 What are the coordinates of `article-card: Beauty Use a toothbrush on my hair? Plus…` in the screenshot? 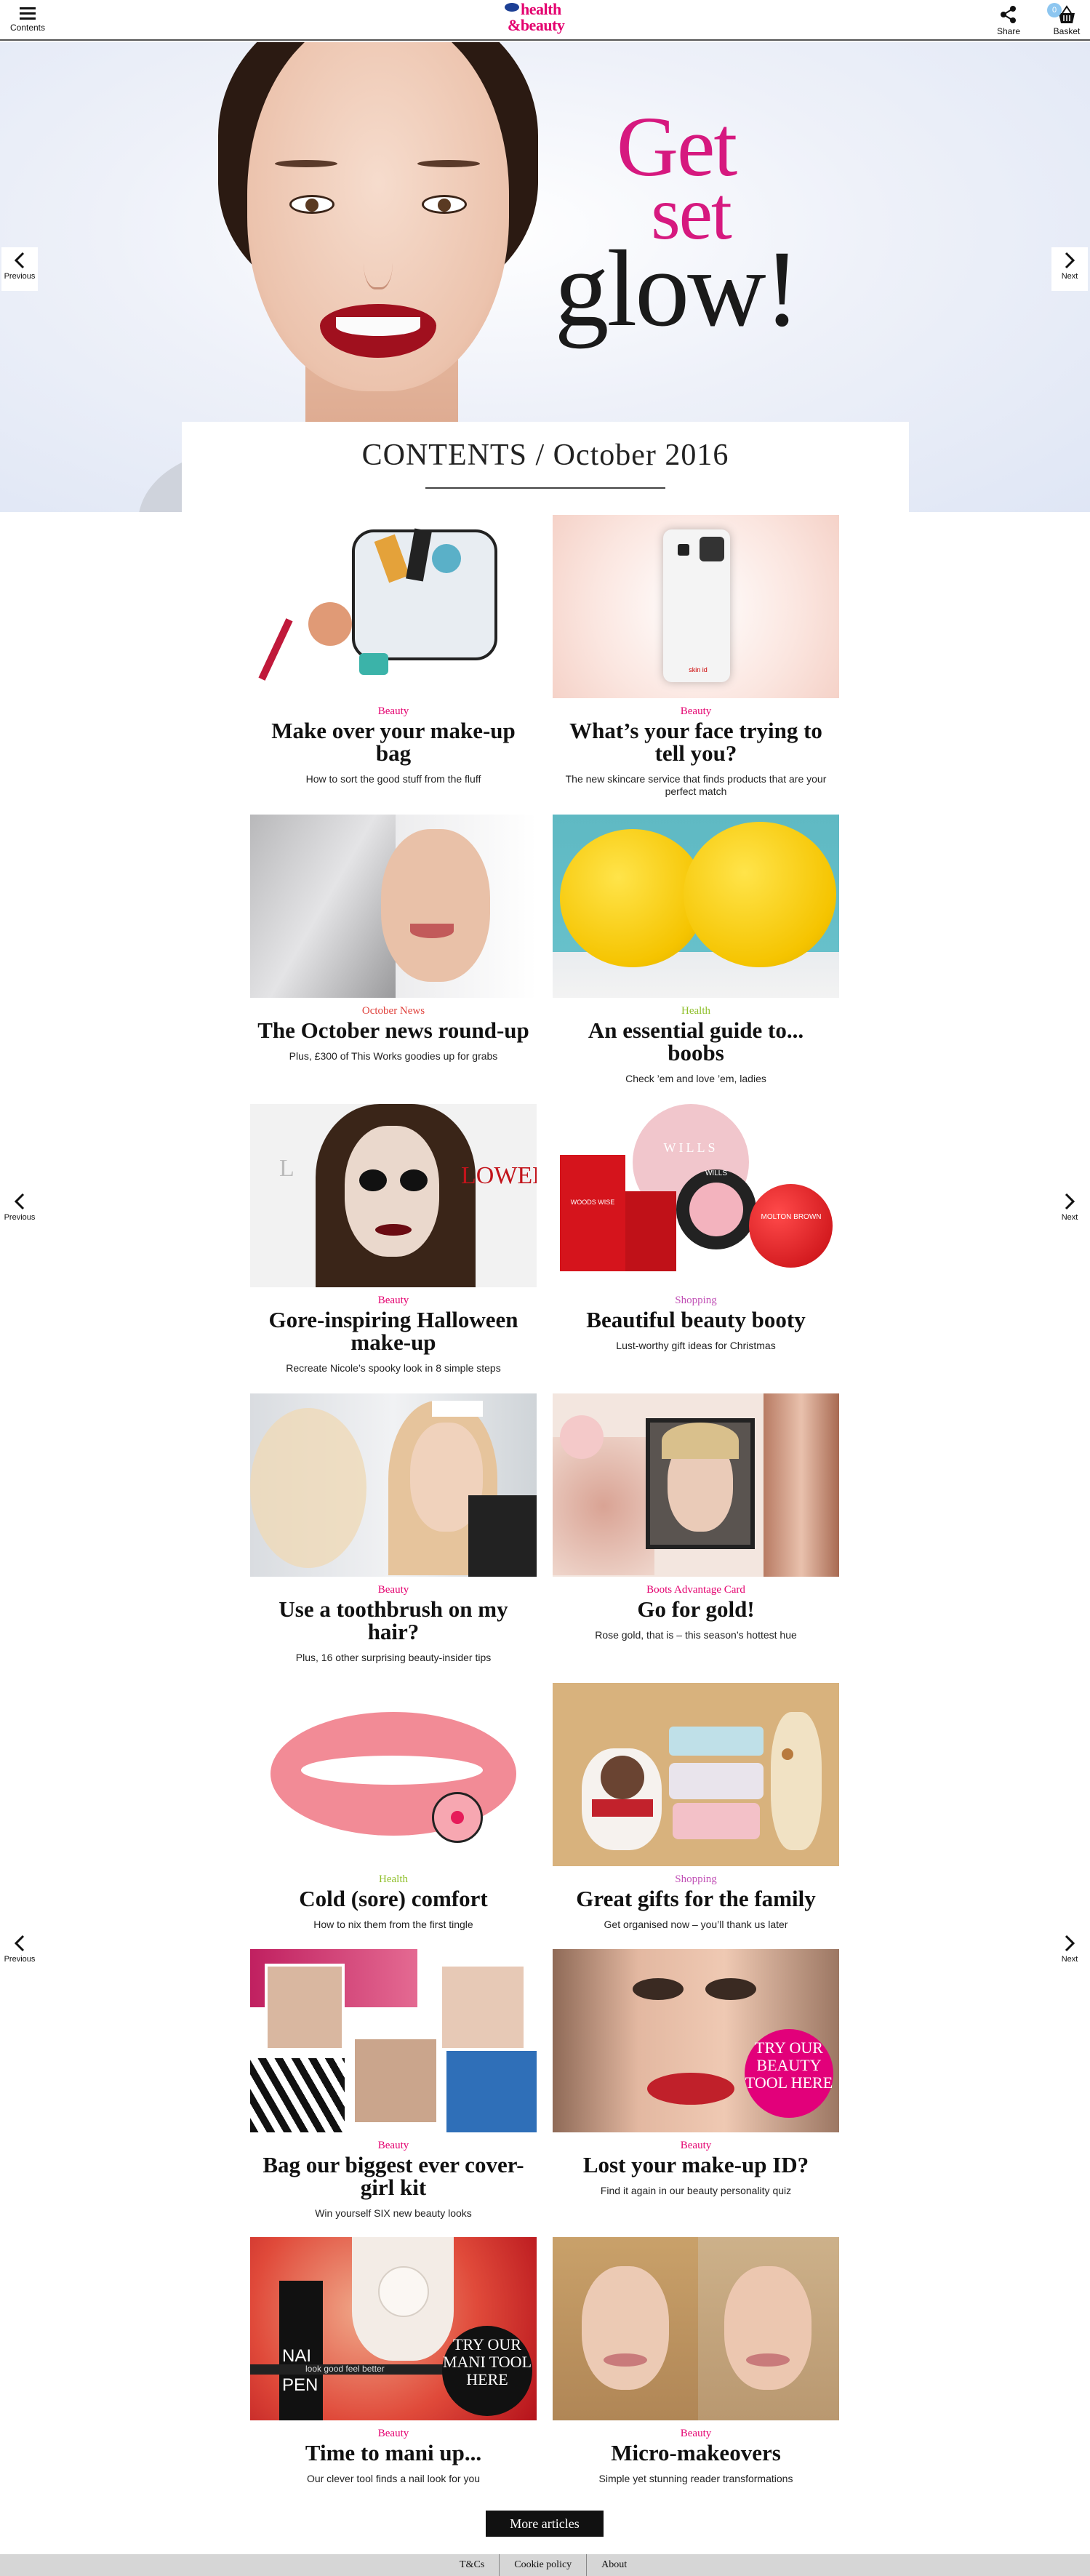 It's located at (393, 1528).